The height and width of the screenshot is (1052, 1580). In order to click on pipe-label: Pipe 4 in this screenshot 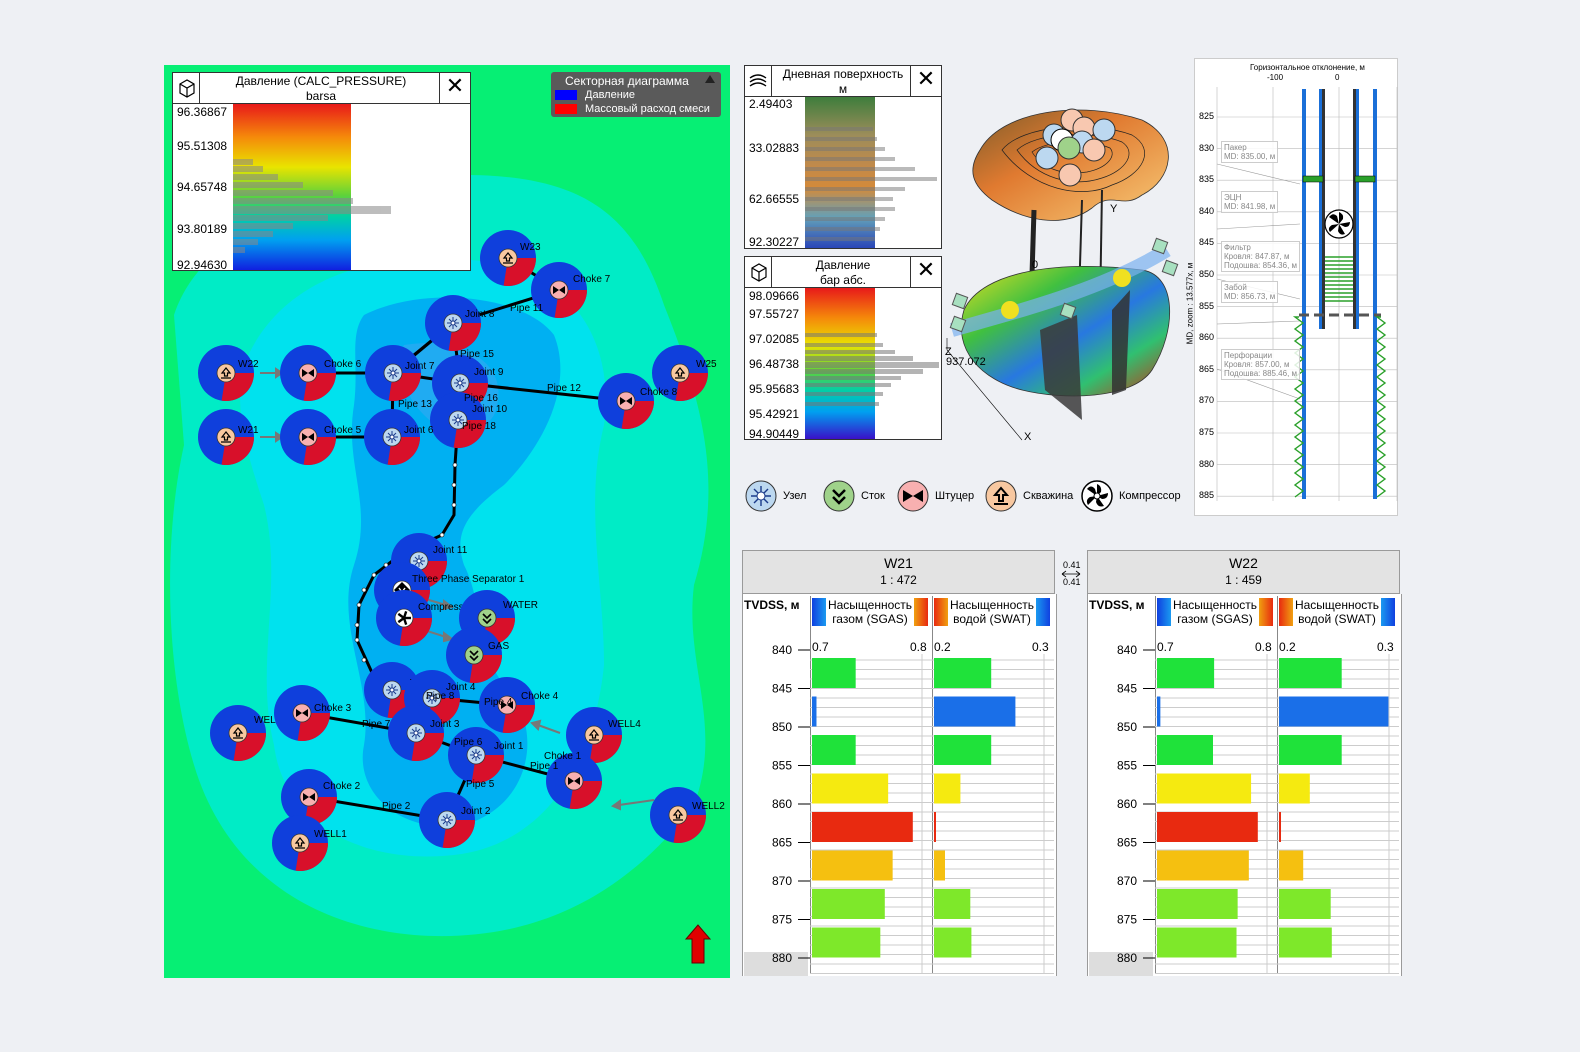, I will do `click(498, 702)`.